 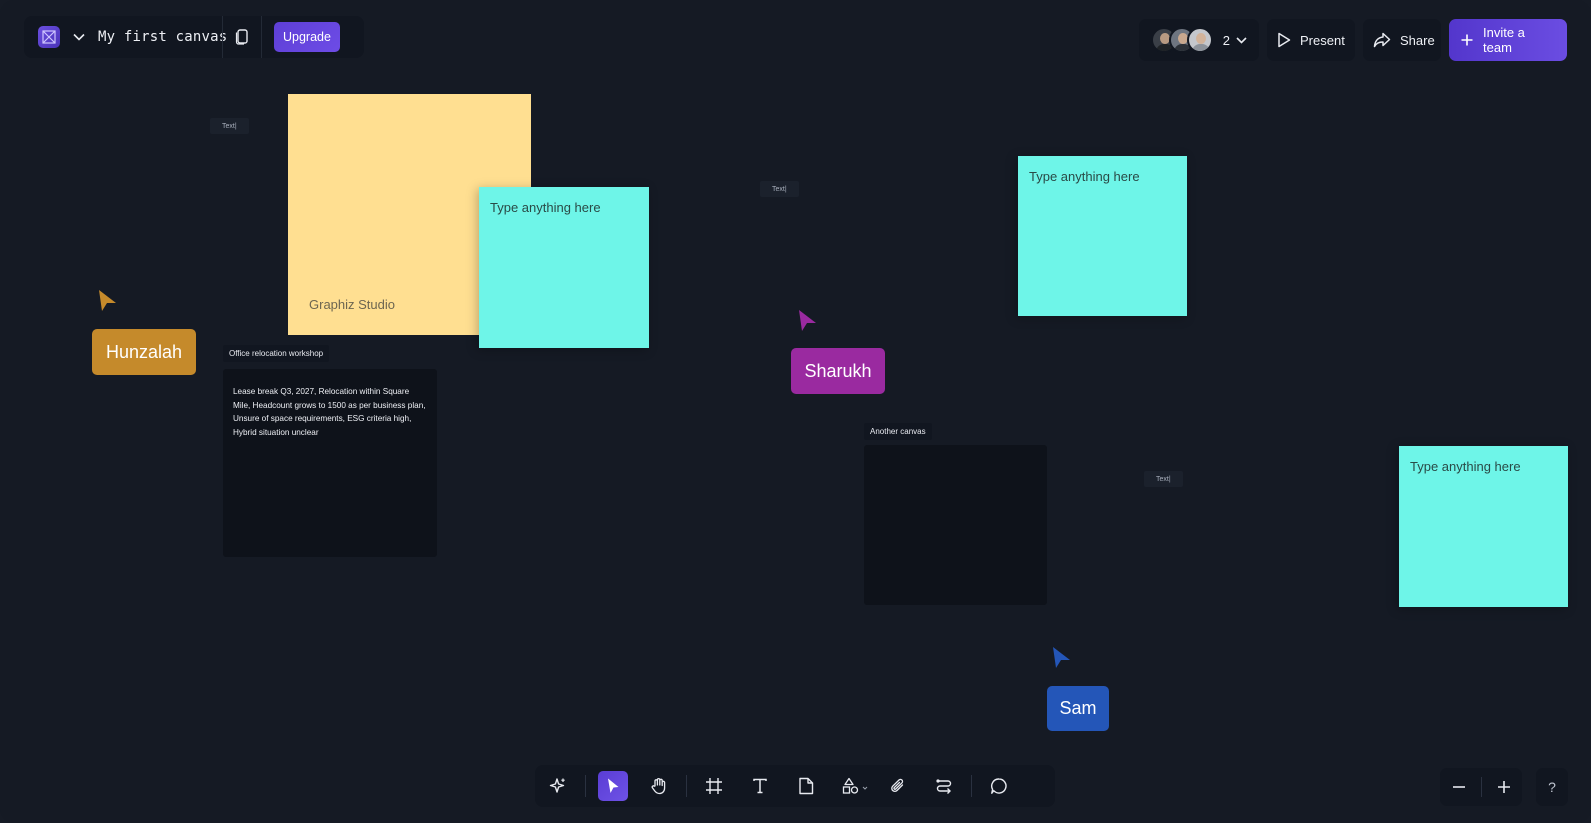 What do you see at coordinates (659, 786) in the screenshot?
I see `hand-pan-icon` at bounding box center [659, 786].